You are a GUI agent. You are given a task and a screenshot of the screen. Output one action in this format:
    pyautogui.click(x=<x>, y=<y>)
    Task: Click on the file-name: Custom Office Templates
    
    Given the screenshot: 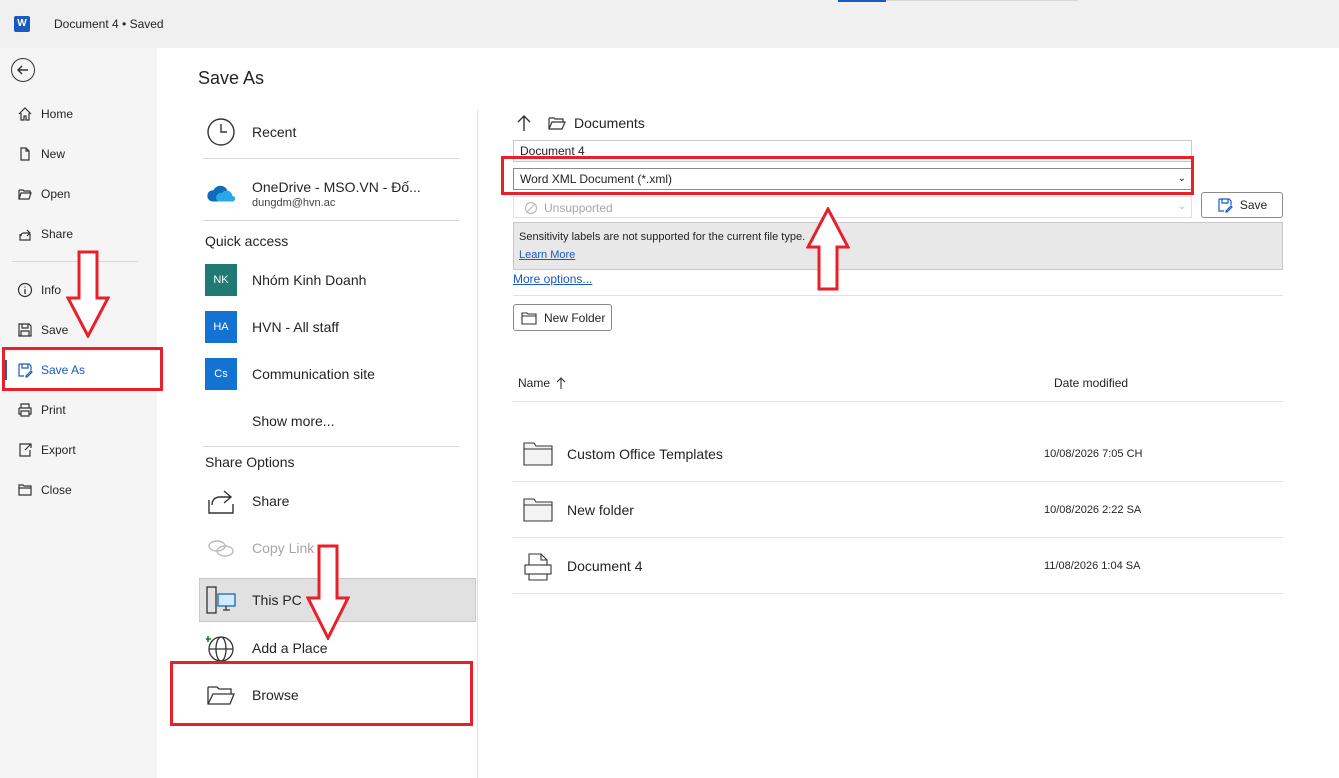 What is the action you would take?
    pyautogui.click(x=645, y=454)
    